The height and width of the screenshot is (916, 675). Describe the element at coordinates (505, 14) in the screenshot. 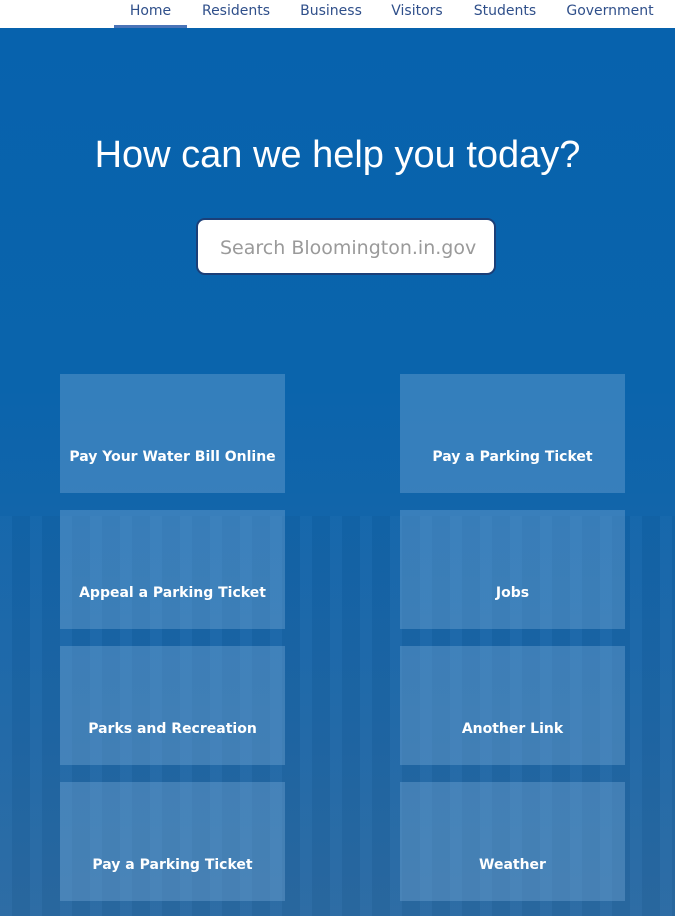

I see `nav-students: Students` at that location.